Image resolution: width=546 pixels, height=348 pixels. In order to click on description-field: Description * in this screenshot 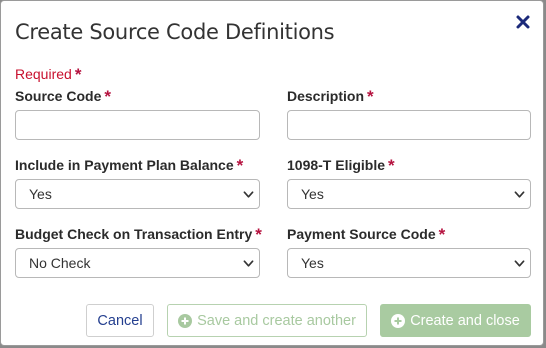, I will do `click(409, 113)`.